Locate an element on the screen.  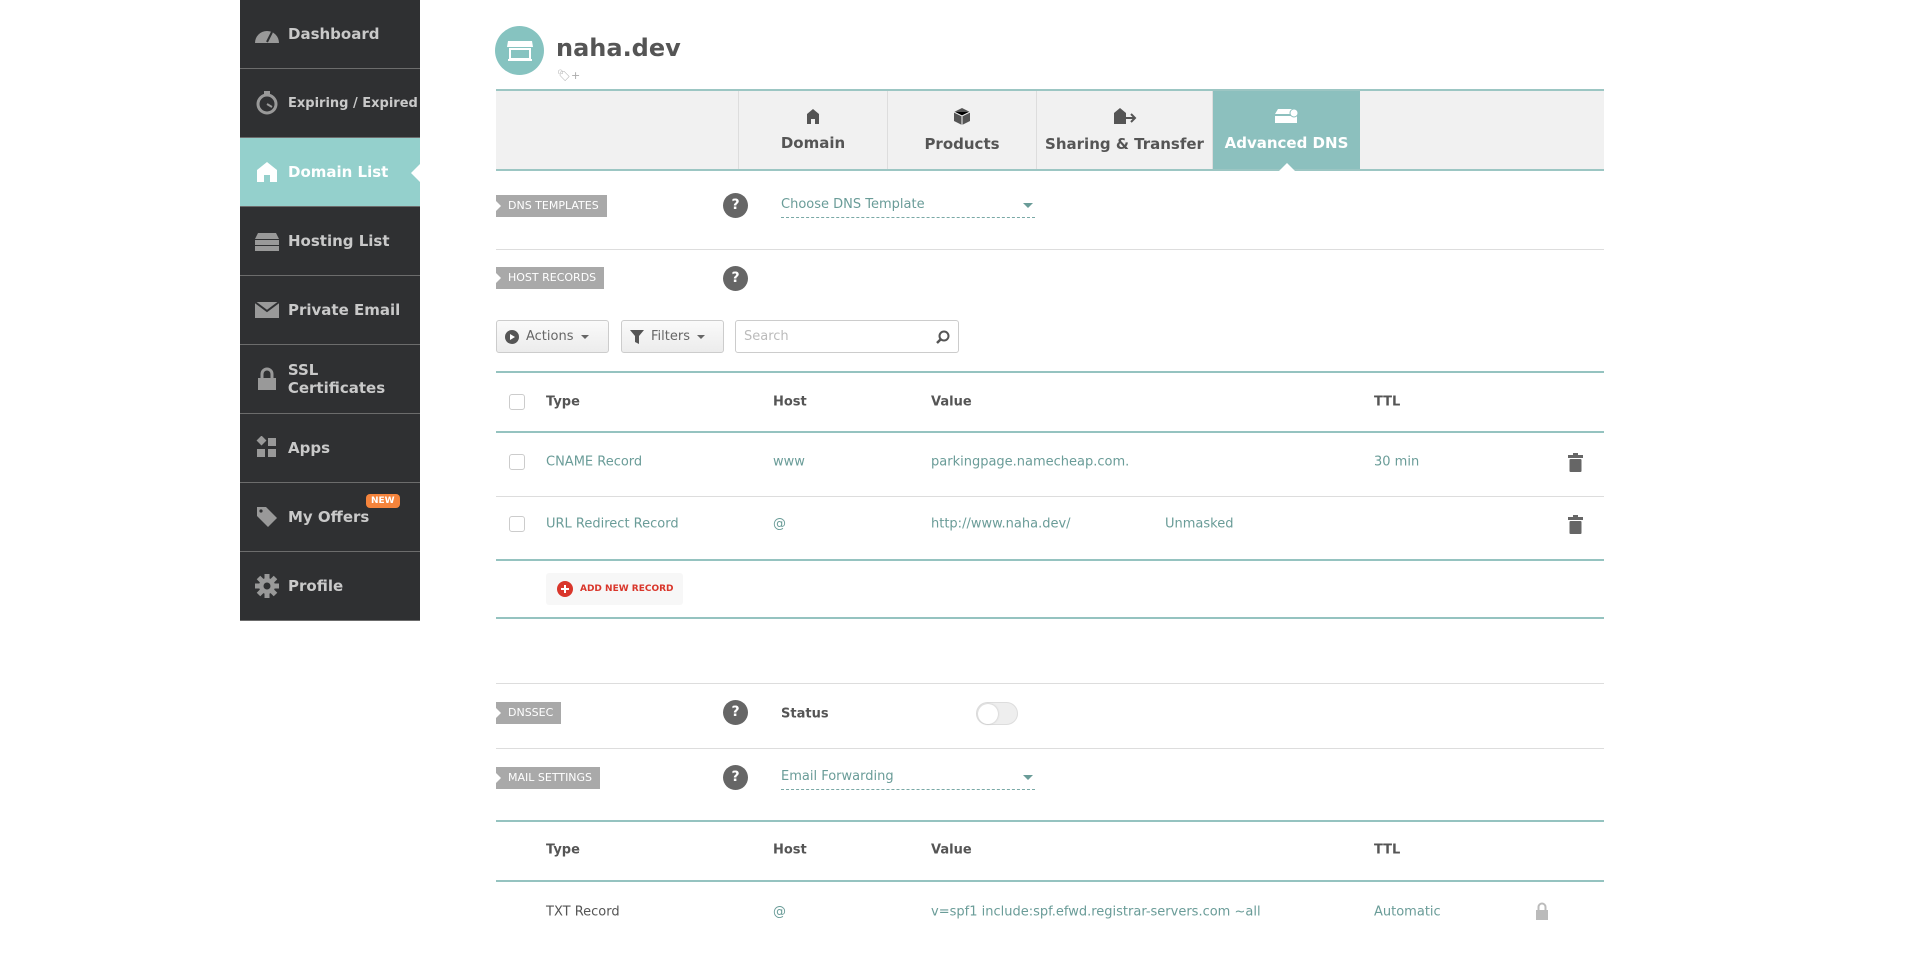
host-records-label: HOST RECORDS is located at coordinates (550, 278).